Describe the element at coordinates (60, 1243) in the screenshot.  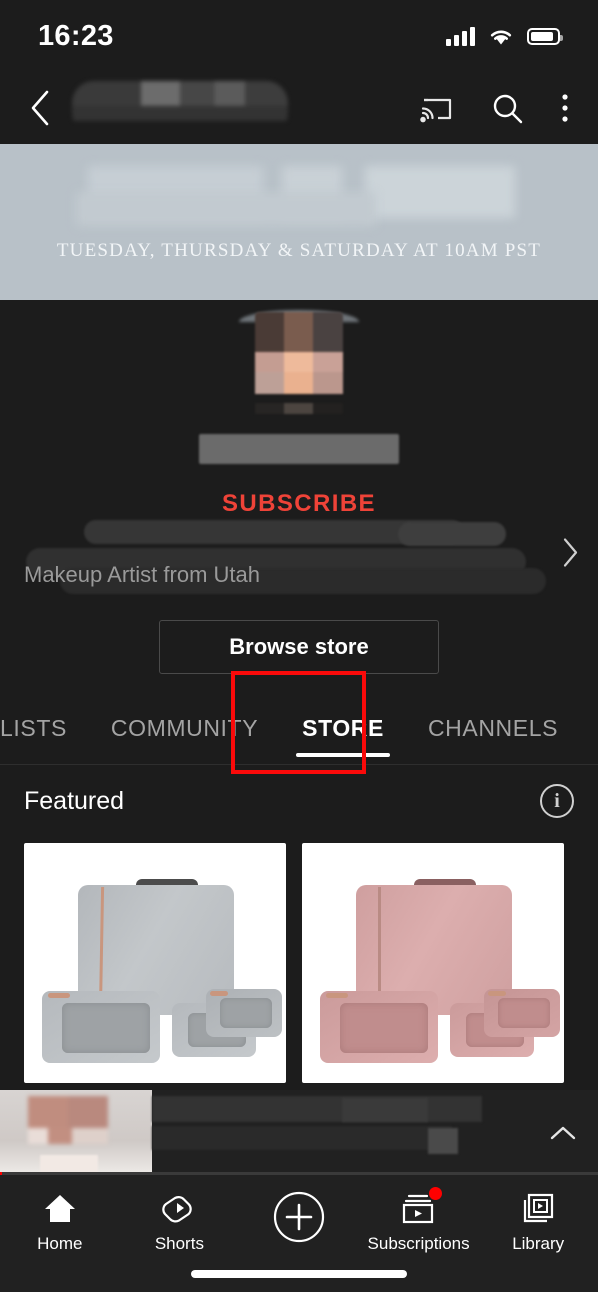
I see `bottom-nav-label: Home` at that location.